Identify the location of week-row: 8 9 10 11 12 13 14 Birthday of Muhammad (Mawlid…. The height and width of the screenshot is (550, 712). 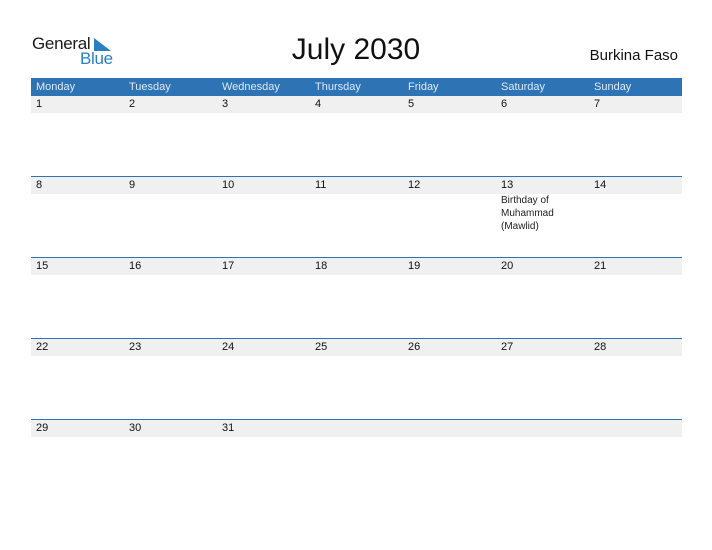
(356, 217).